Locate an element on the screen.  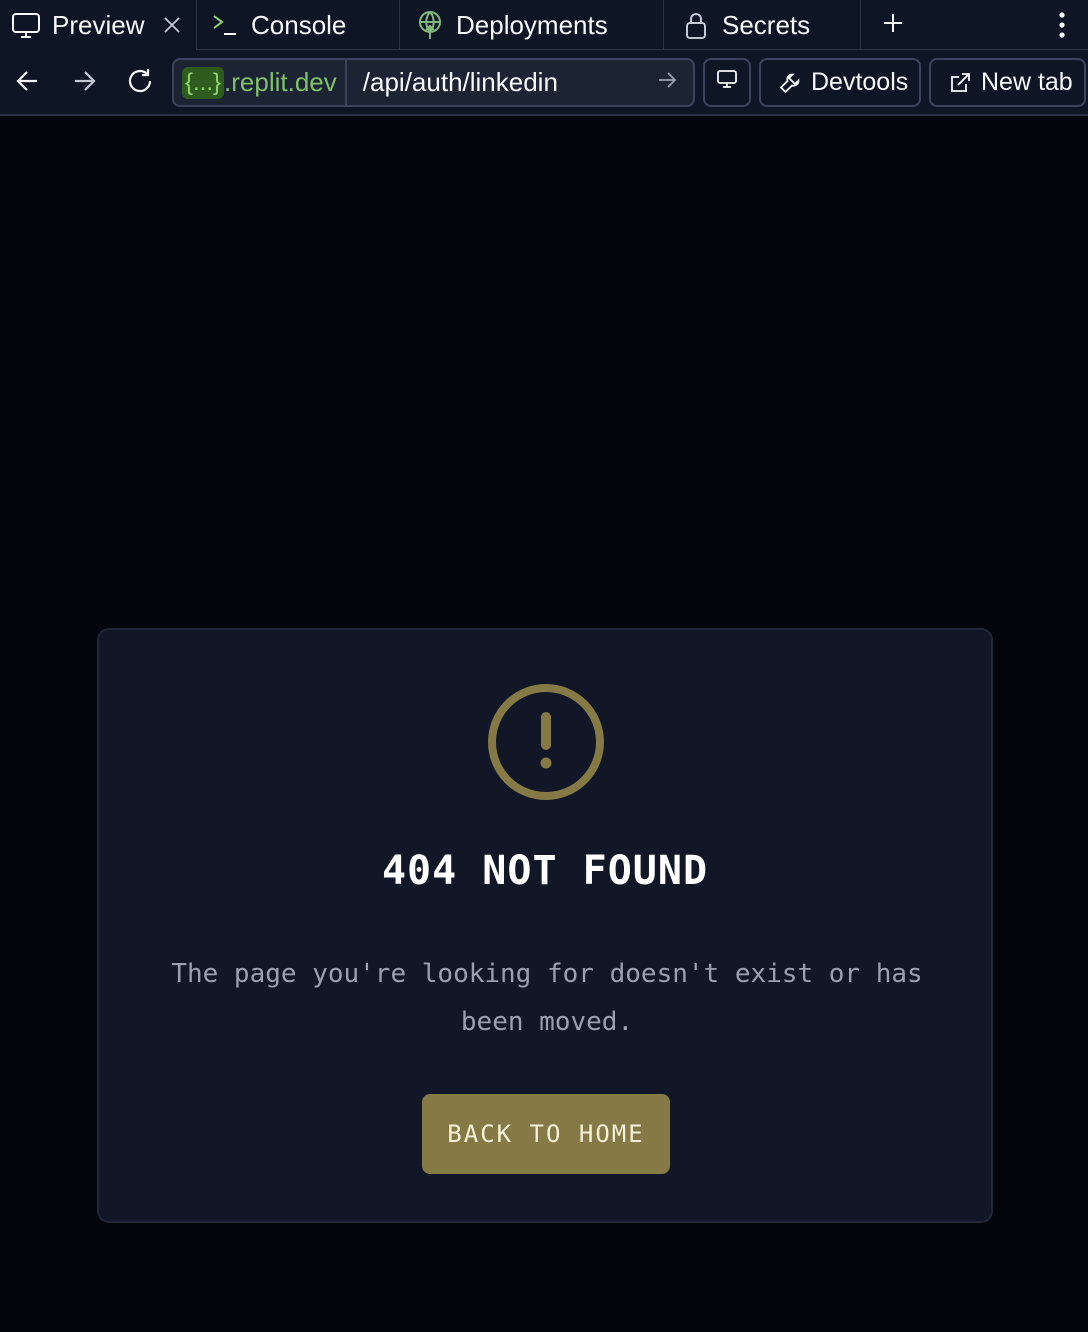
reload-icon is located at coordinates (140, 83).